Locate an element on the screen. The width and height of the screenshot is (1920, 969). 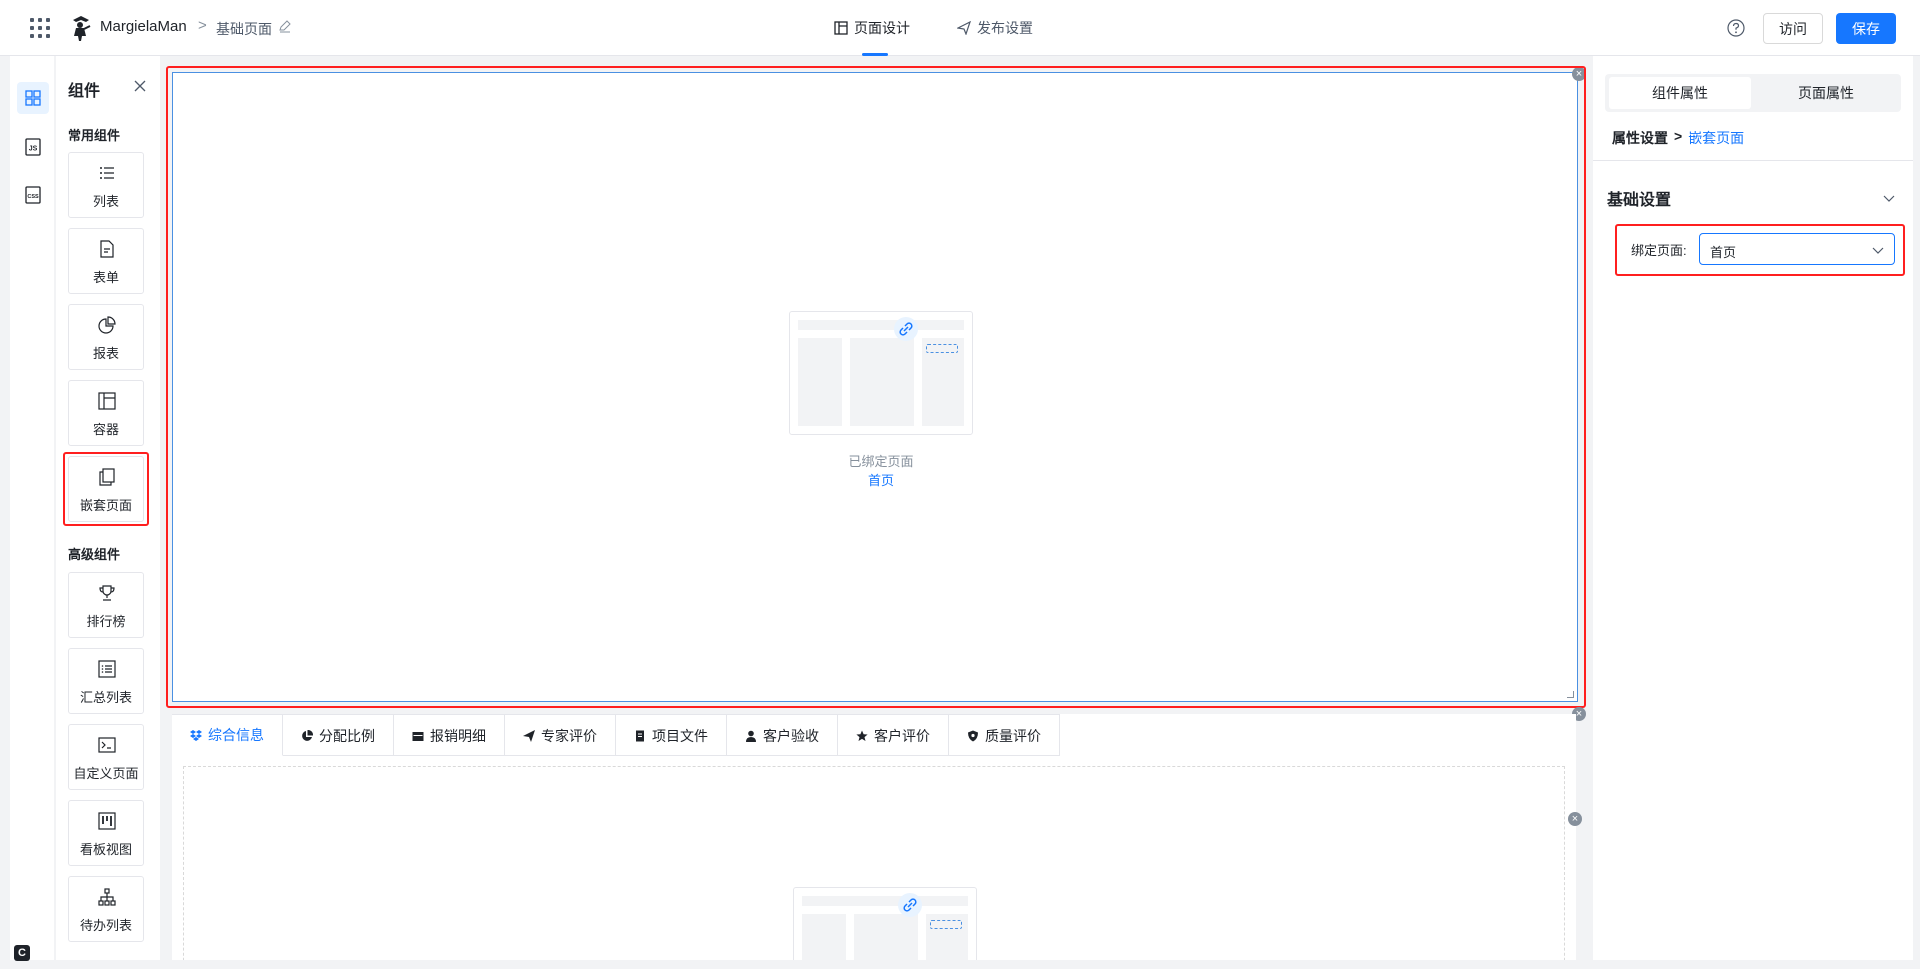
tab-expert-review-label: 专家评价 is located at coordinates (569, 735).